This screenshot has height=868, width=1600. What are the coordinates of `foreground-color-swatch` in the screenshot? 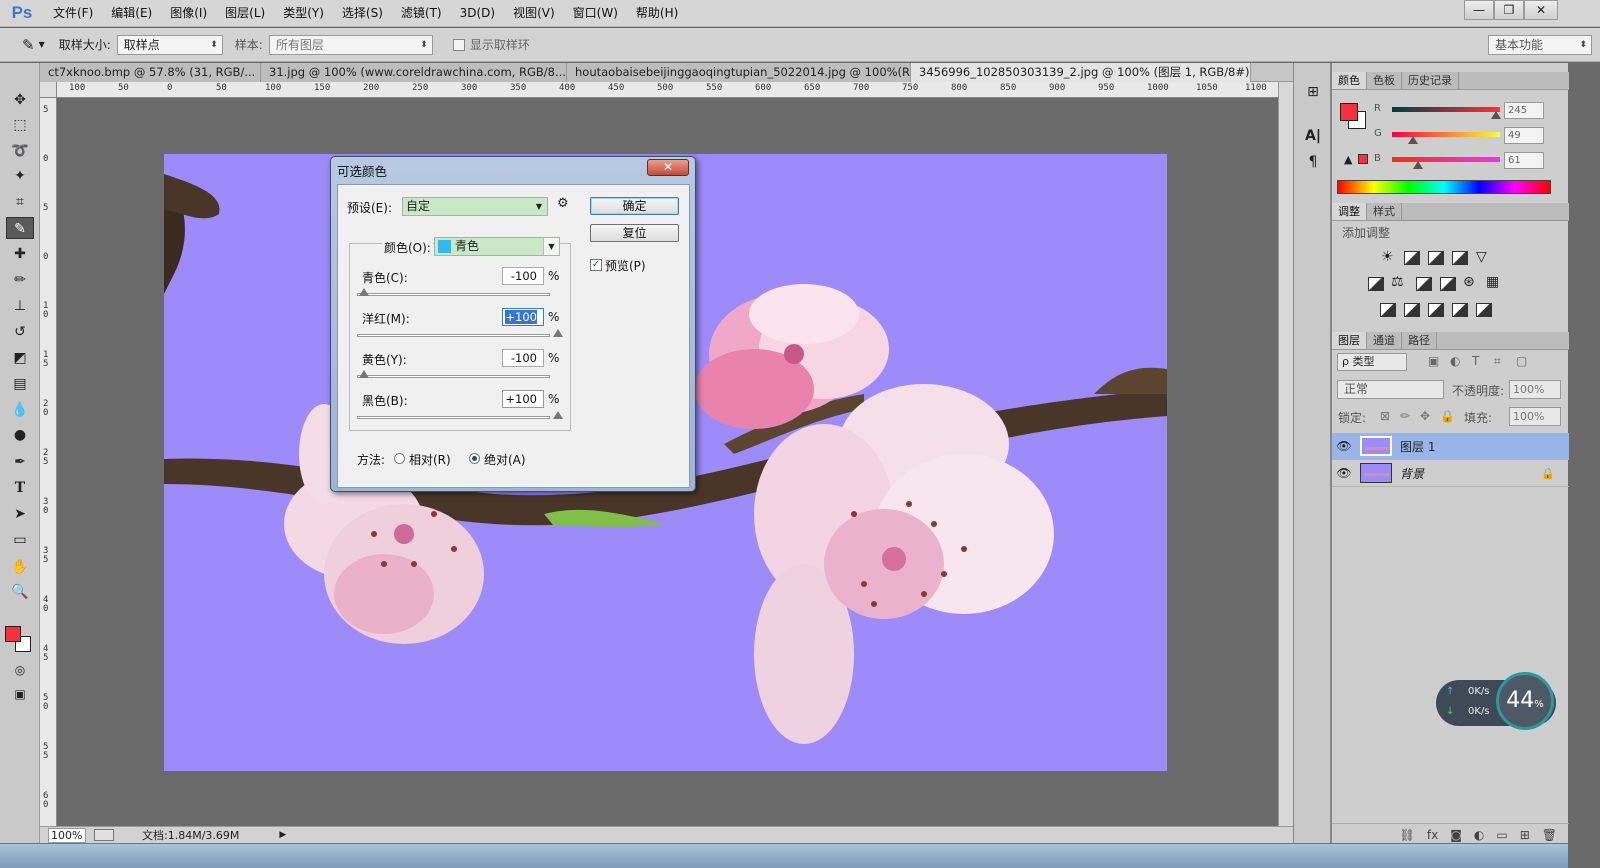 It's located at (13, 634).